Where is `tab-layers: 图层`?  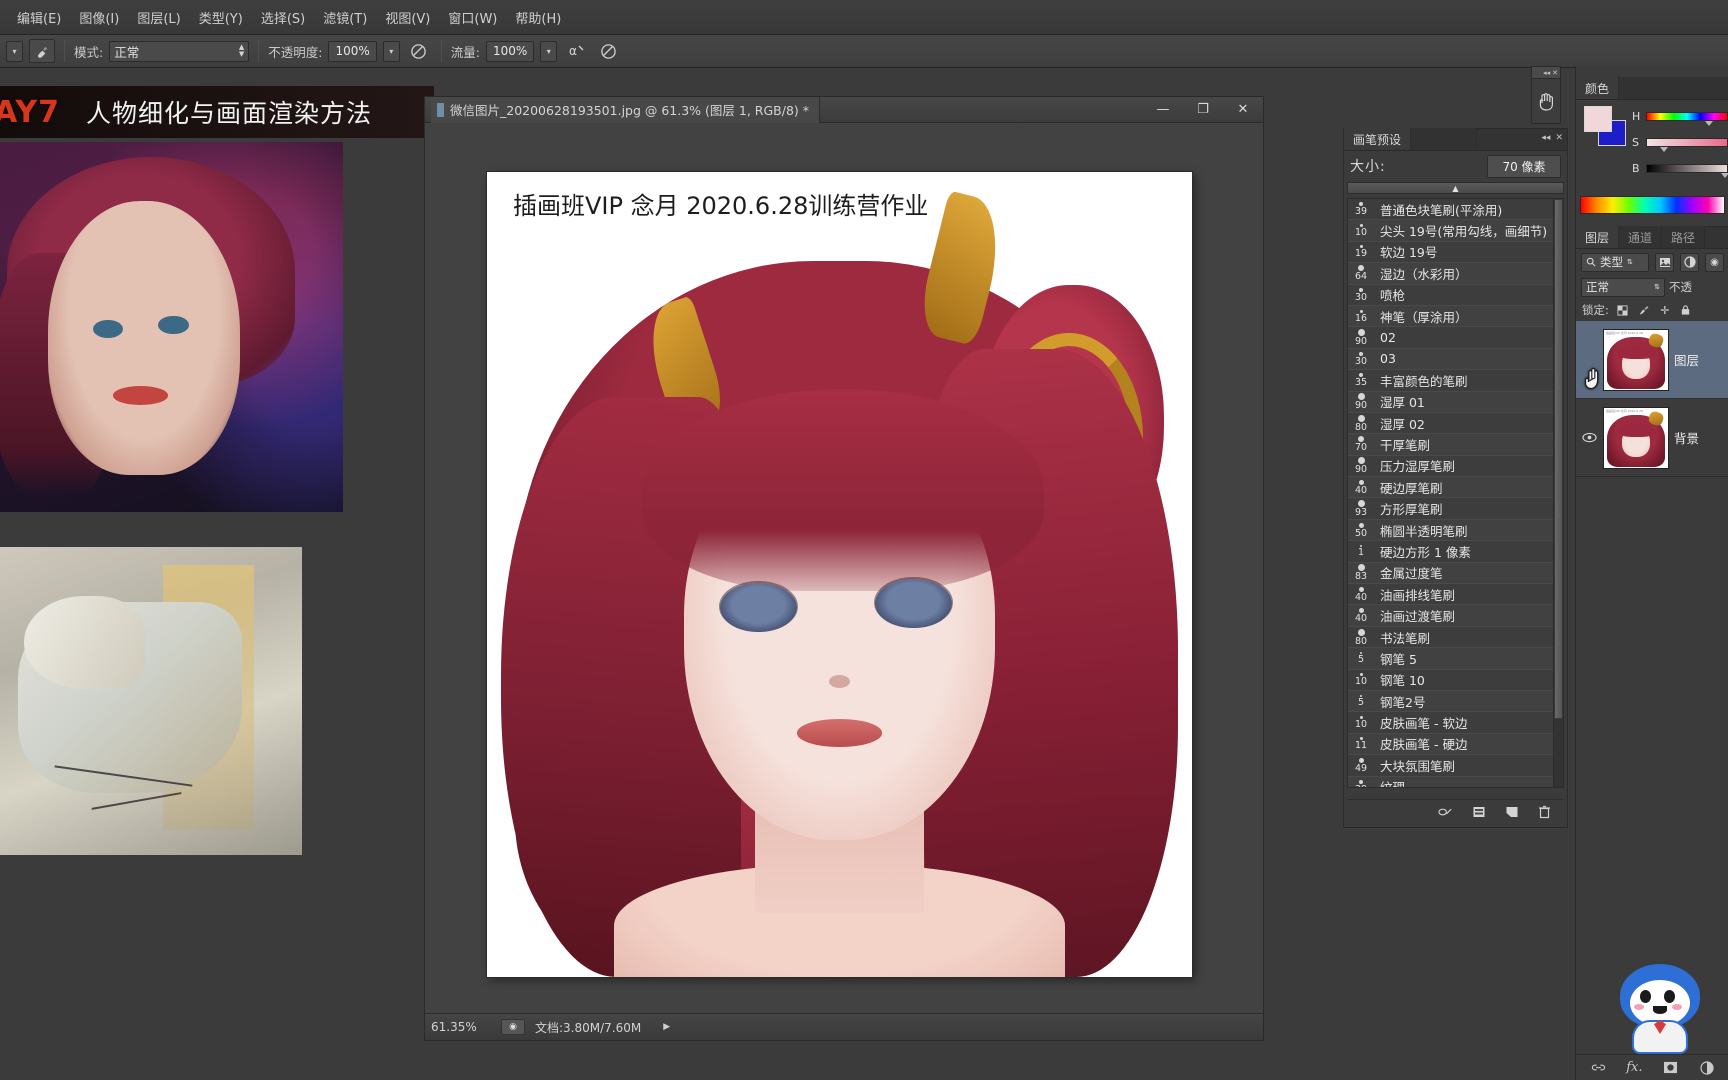
tab-layers: 图层 is located at coordinates (1598, 237).